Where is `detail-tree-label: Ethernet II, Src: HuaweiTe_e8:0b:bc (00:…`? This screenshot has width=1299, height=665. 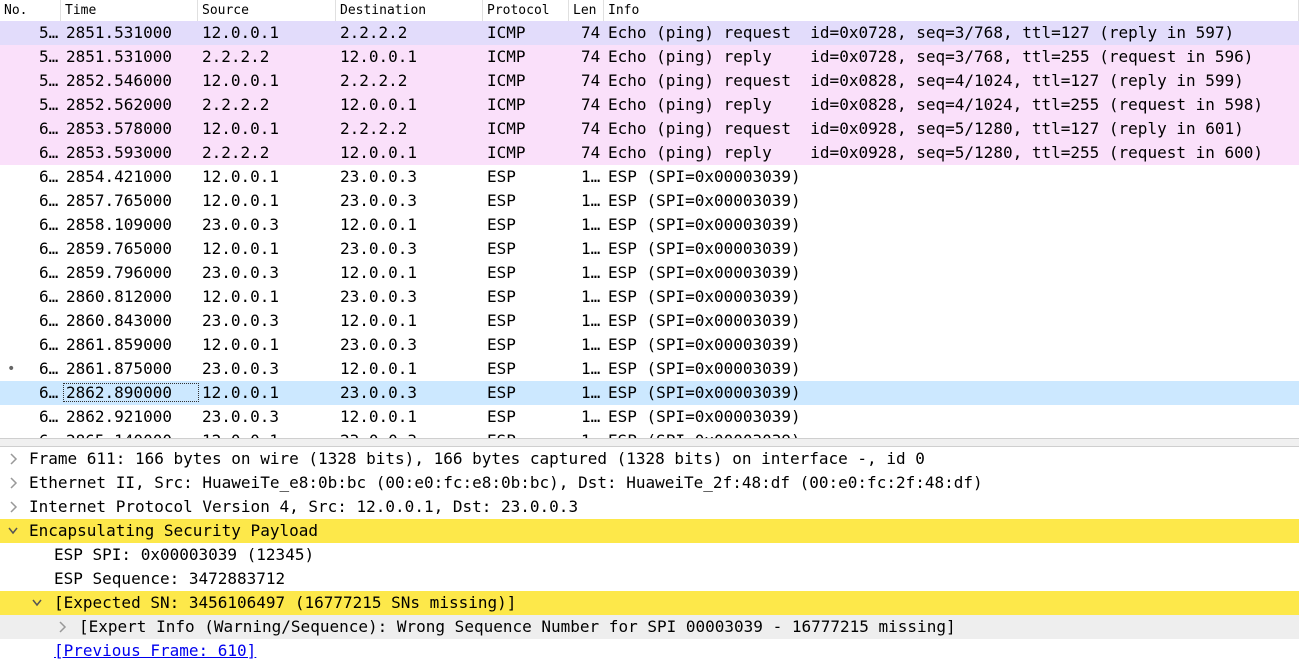 detail-tree-label: Ethernet II, Src: HuaweiTe_e8:0b:bc (00:… is located at coordinates (506, 482).